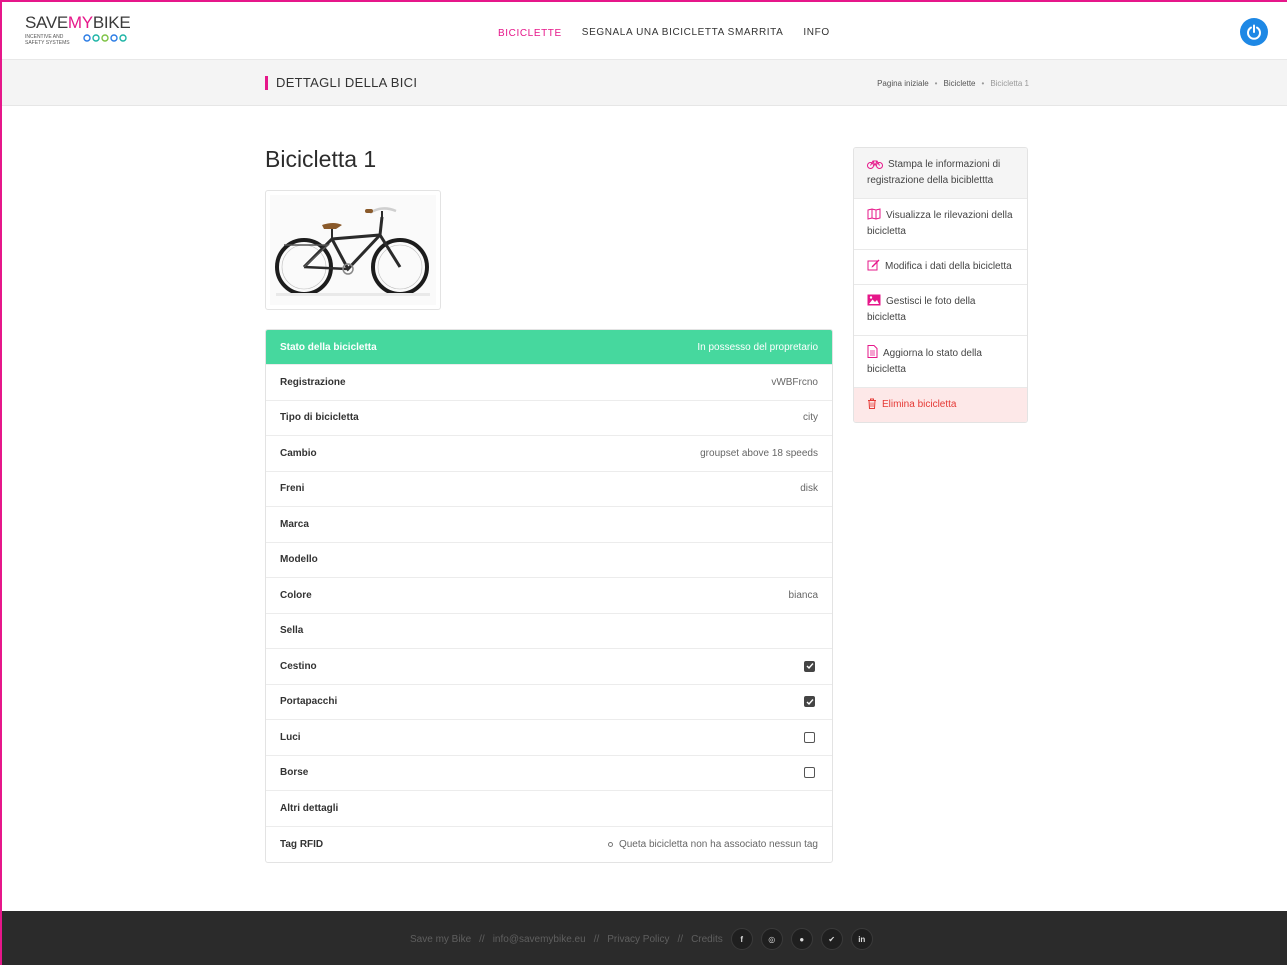 Image resolution: width=1287 pixels, height=965 pixels. I want to click on cestino-checkbox, so click(809, 666).